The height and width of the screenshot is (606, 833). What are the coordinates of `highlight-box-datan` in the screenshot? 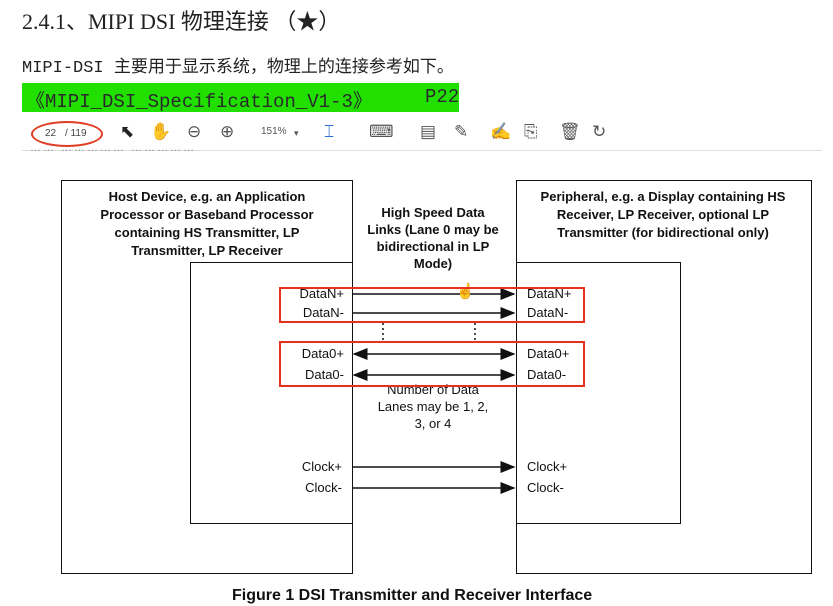 It's located at (432, 305).